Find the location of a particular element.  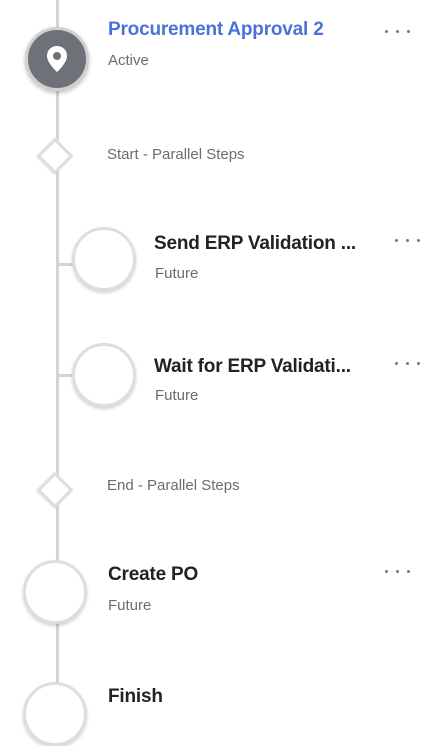

gateway-label: Start - Parallel Steps is located at coordinates (176, 154).